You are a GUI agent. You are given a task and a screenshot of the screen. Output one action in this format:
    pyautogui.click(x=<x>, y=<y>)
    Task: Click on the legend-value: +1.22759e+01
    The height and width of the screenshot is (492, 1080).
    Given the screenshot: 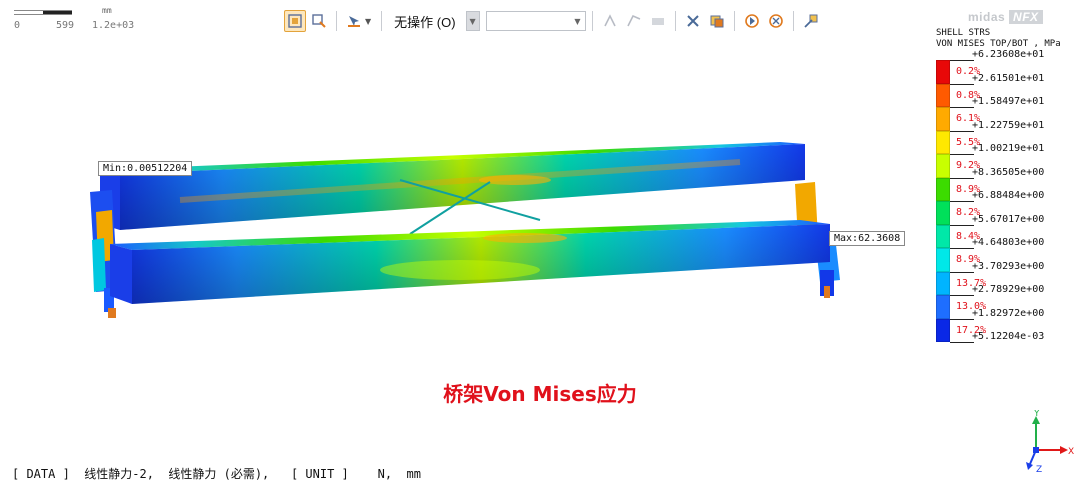 What is the action you would take?
    pyautogui.click(x=1008, y=125)
    